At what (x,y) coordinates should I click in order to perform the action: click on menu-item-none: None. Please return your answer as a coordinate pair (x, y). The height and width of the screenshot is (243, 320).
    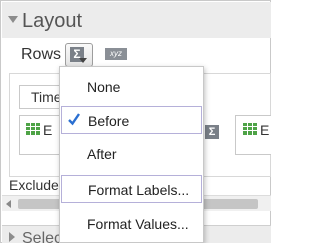
    Looking at the image, I should click on (131, 87).